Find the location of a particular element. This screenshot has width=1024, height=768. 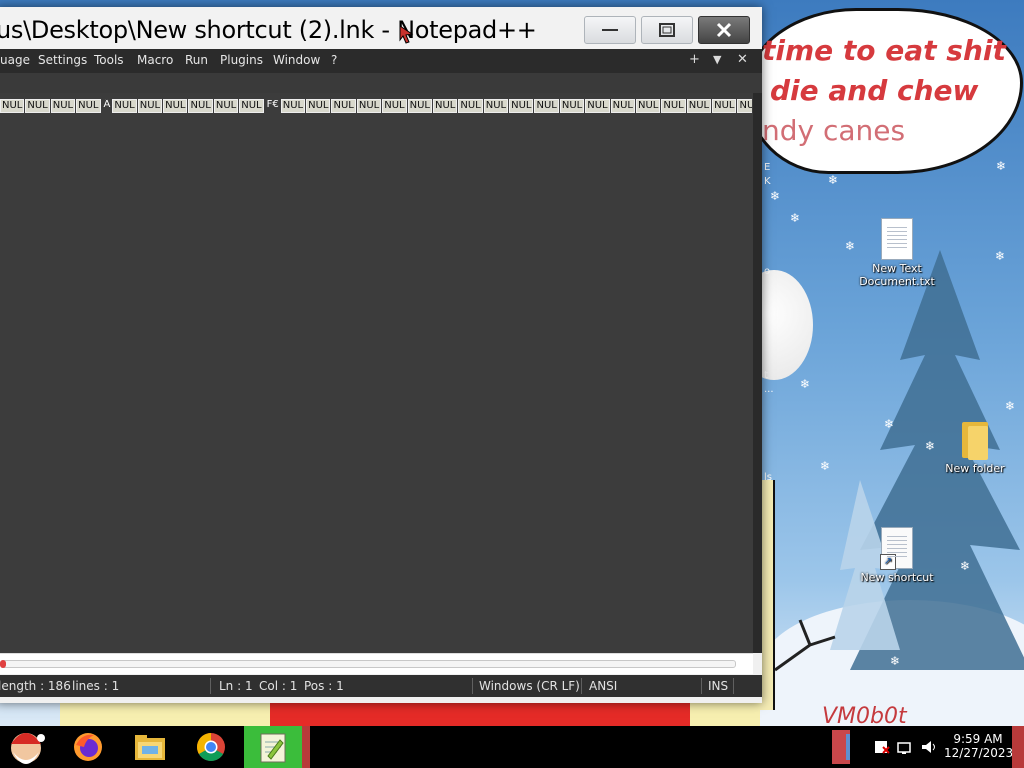

menu-tools: Tools is located at coordinates (109, 60).